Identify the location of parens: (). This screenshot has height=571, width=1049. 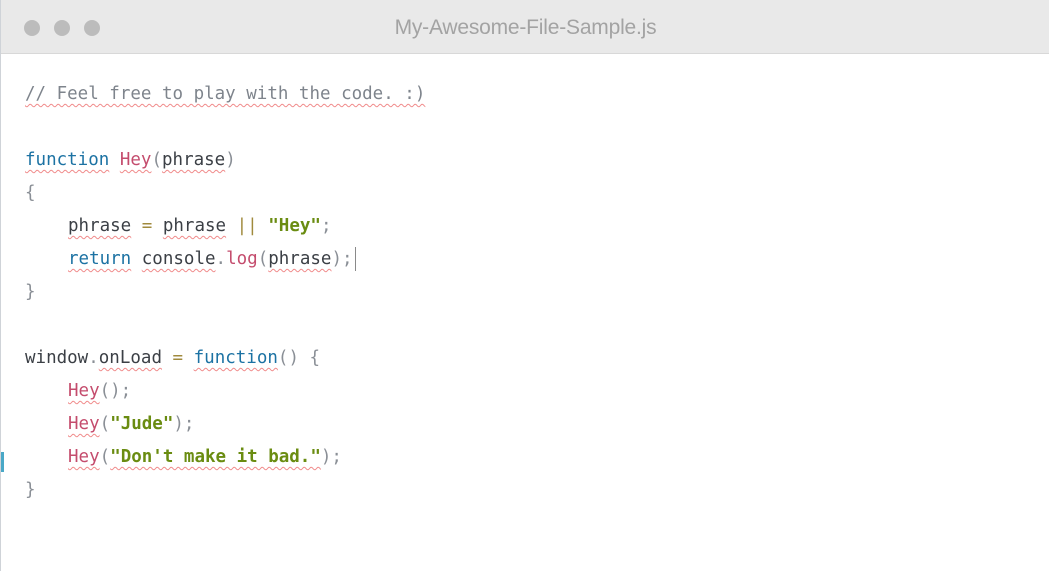
(288, 358).